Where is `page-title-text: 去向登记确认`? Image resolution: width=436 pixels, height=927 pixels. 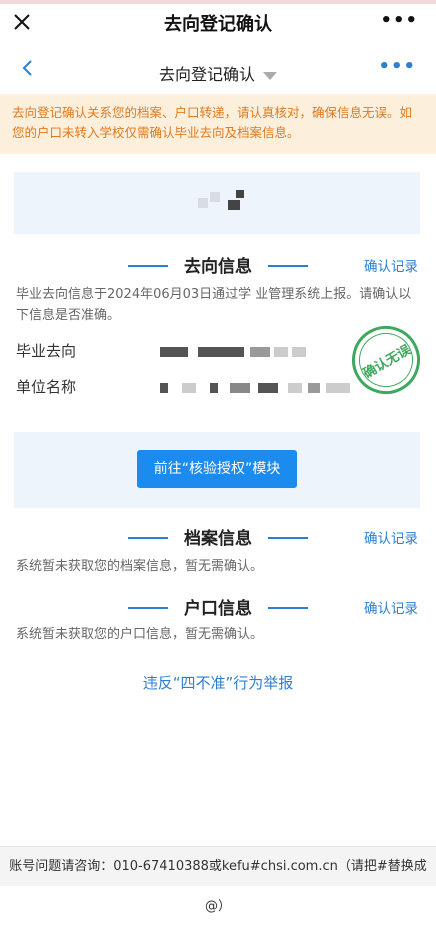
page-title-text: 去向登记确认 is located at coordinates (206, 74).